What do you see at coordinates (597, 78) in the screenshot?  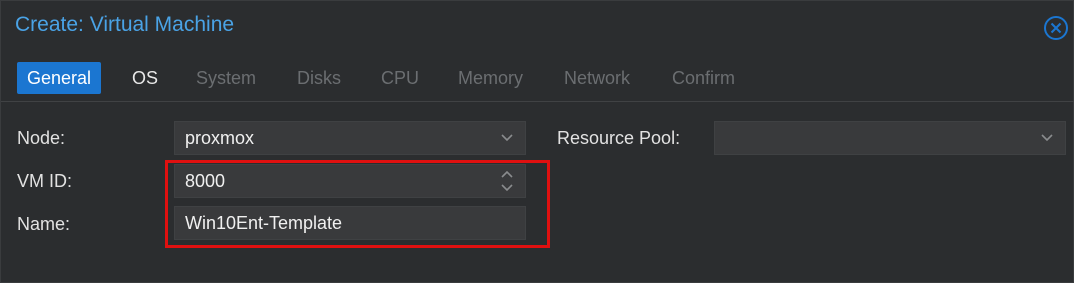 I see `tab-network: Network` at bounding box center [597, 78].